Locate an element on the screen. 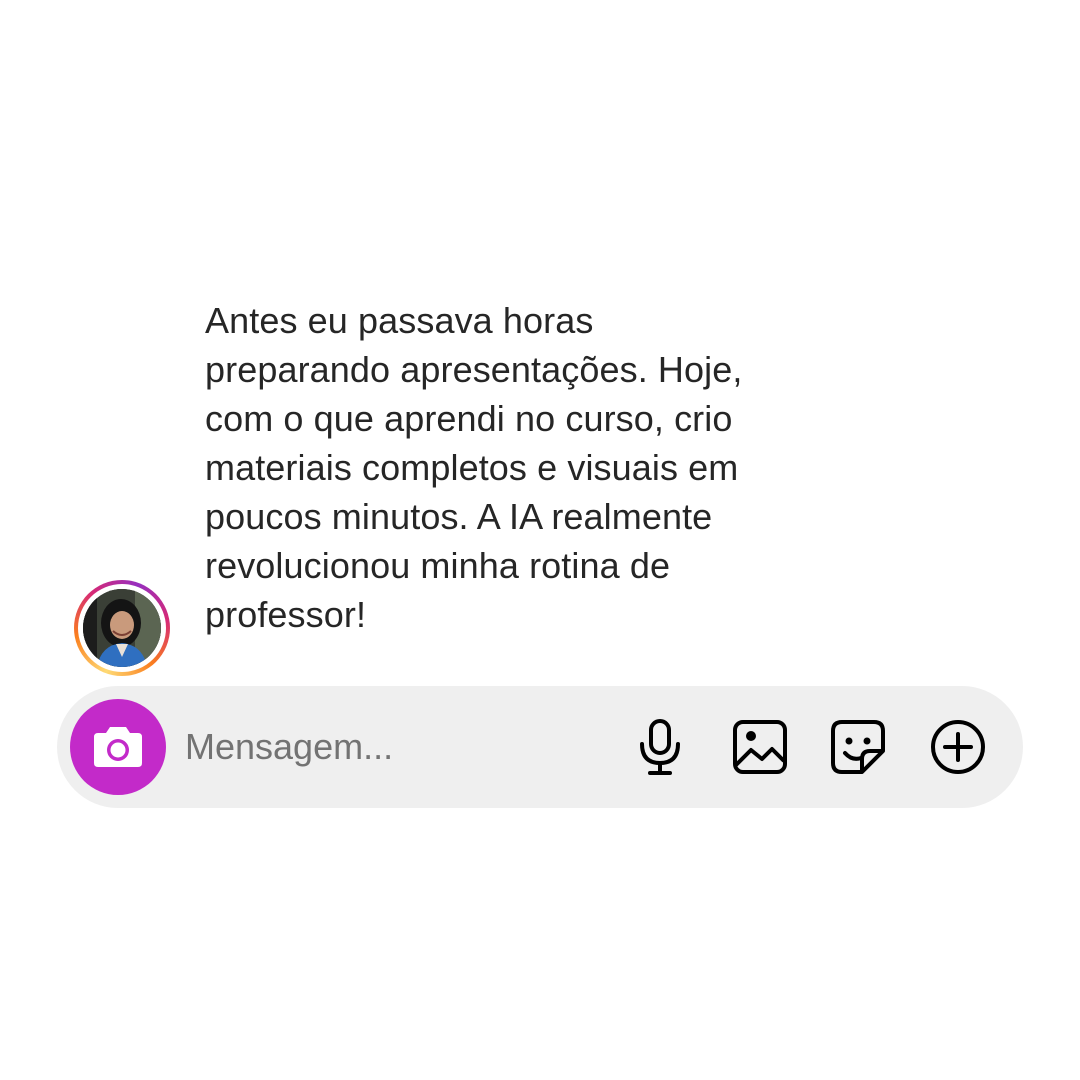  camera-button is located at coordinates (118, 747).